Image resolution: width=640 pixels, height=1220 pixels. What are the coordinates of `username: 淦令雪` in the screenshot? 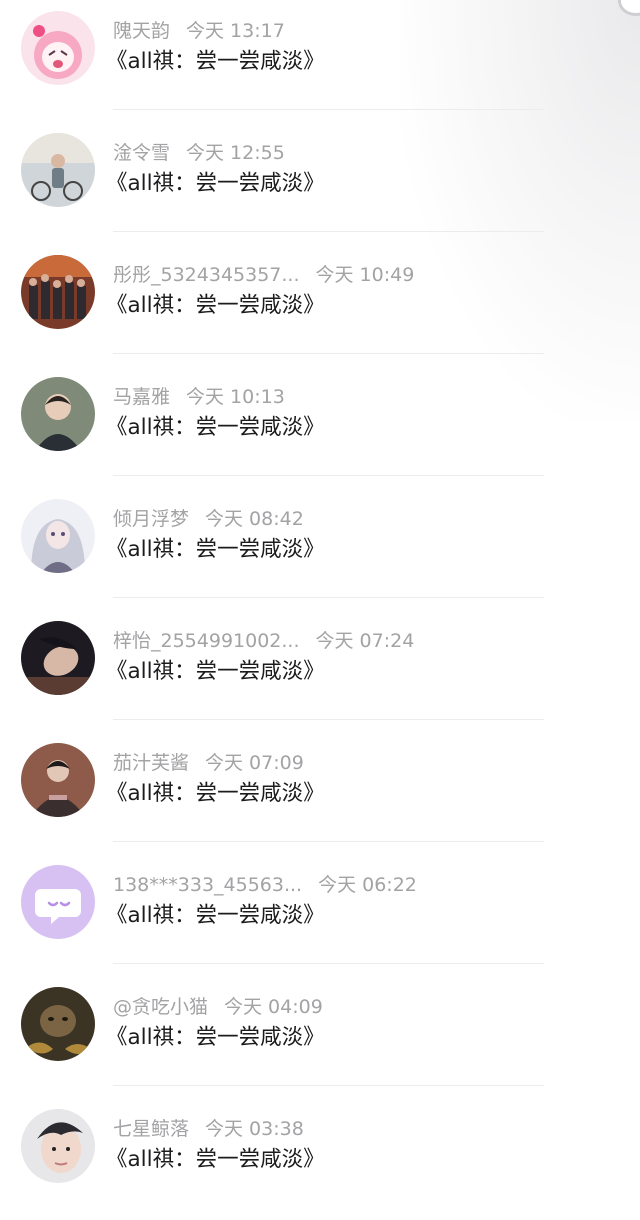 It's located at (141, 153).